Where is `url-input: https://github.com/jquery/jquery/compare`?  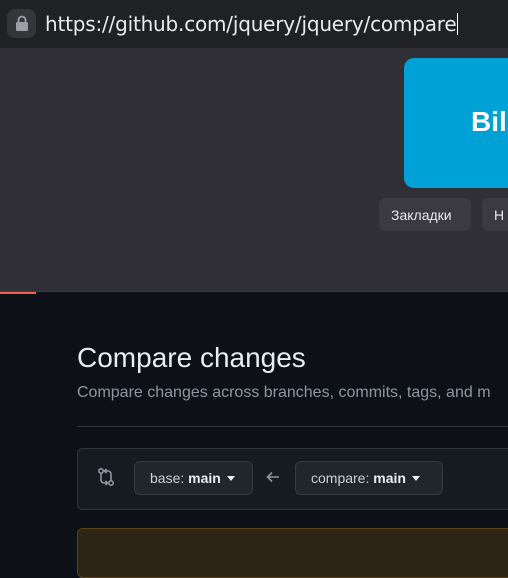
url-input: https://github.com/jquery/jquery/compare is located at coordinates (252, 24).